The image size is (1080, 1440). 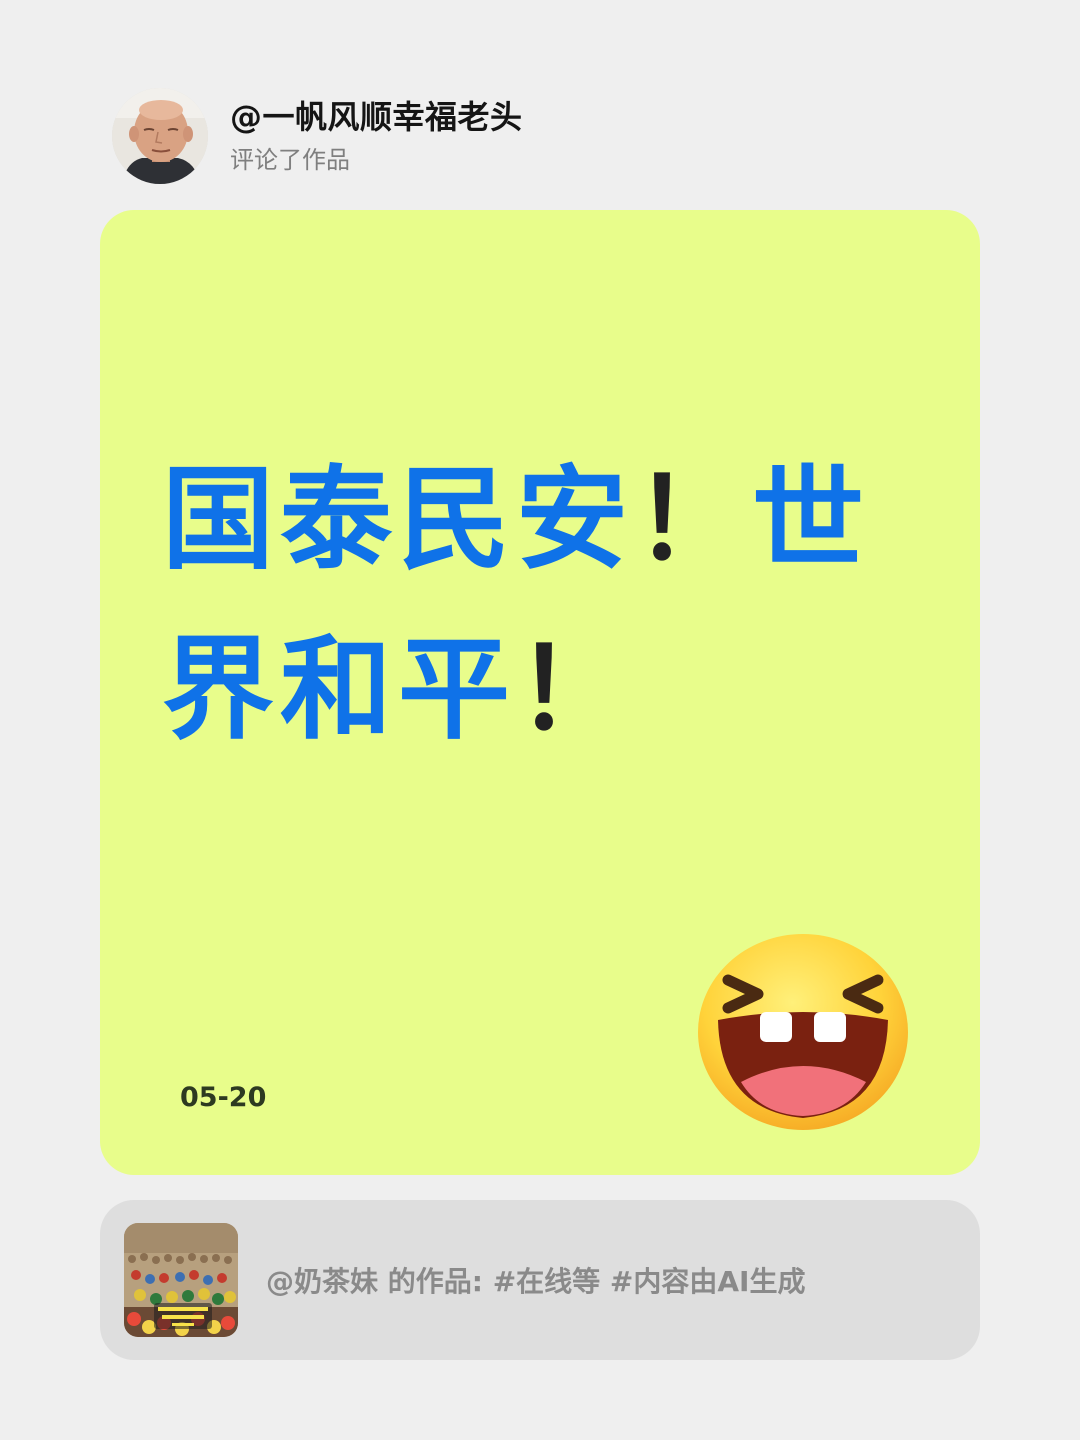 I want to click on comment-text-part1: 国泰民安, so click(x=398, y=520).